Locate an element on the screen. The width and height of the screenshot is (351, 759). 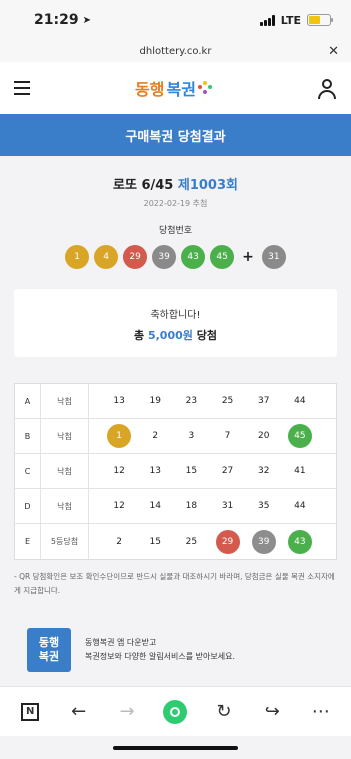
app-banner: 동행 복권 동행복권 앱 다운받고 복권정보와 다양한 알림서비스를 받아보세요. is located at coordinates (175, 650).